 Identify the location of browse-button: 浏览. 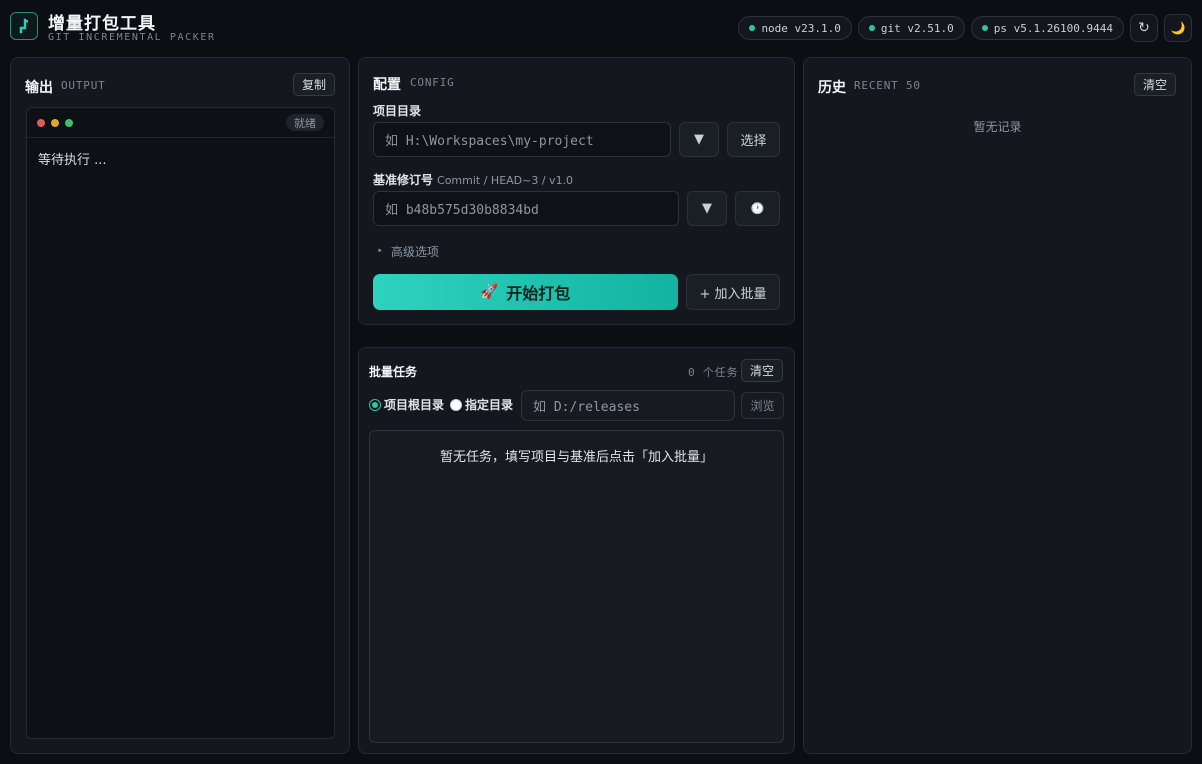
(762, 405).